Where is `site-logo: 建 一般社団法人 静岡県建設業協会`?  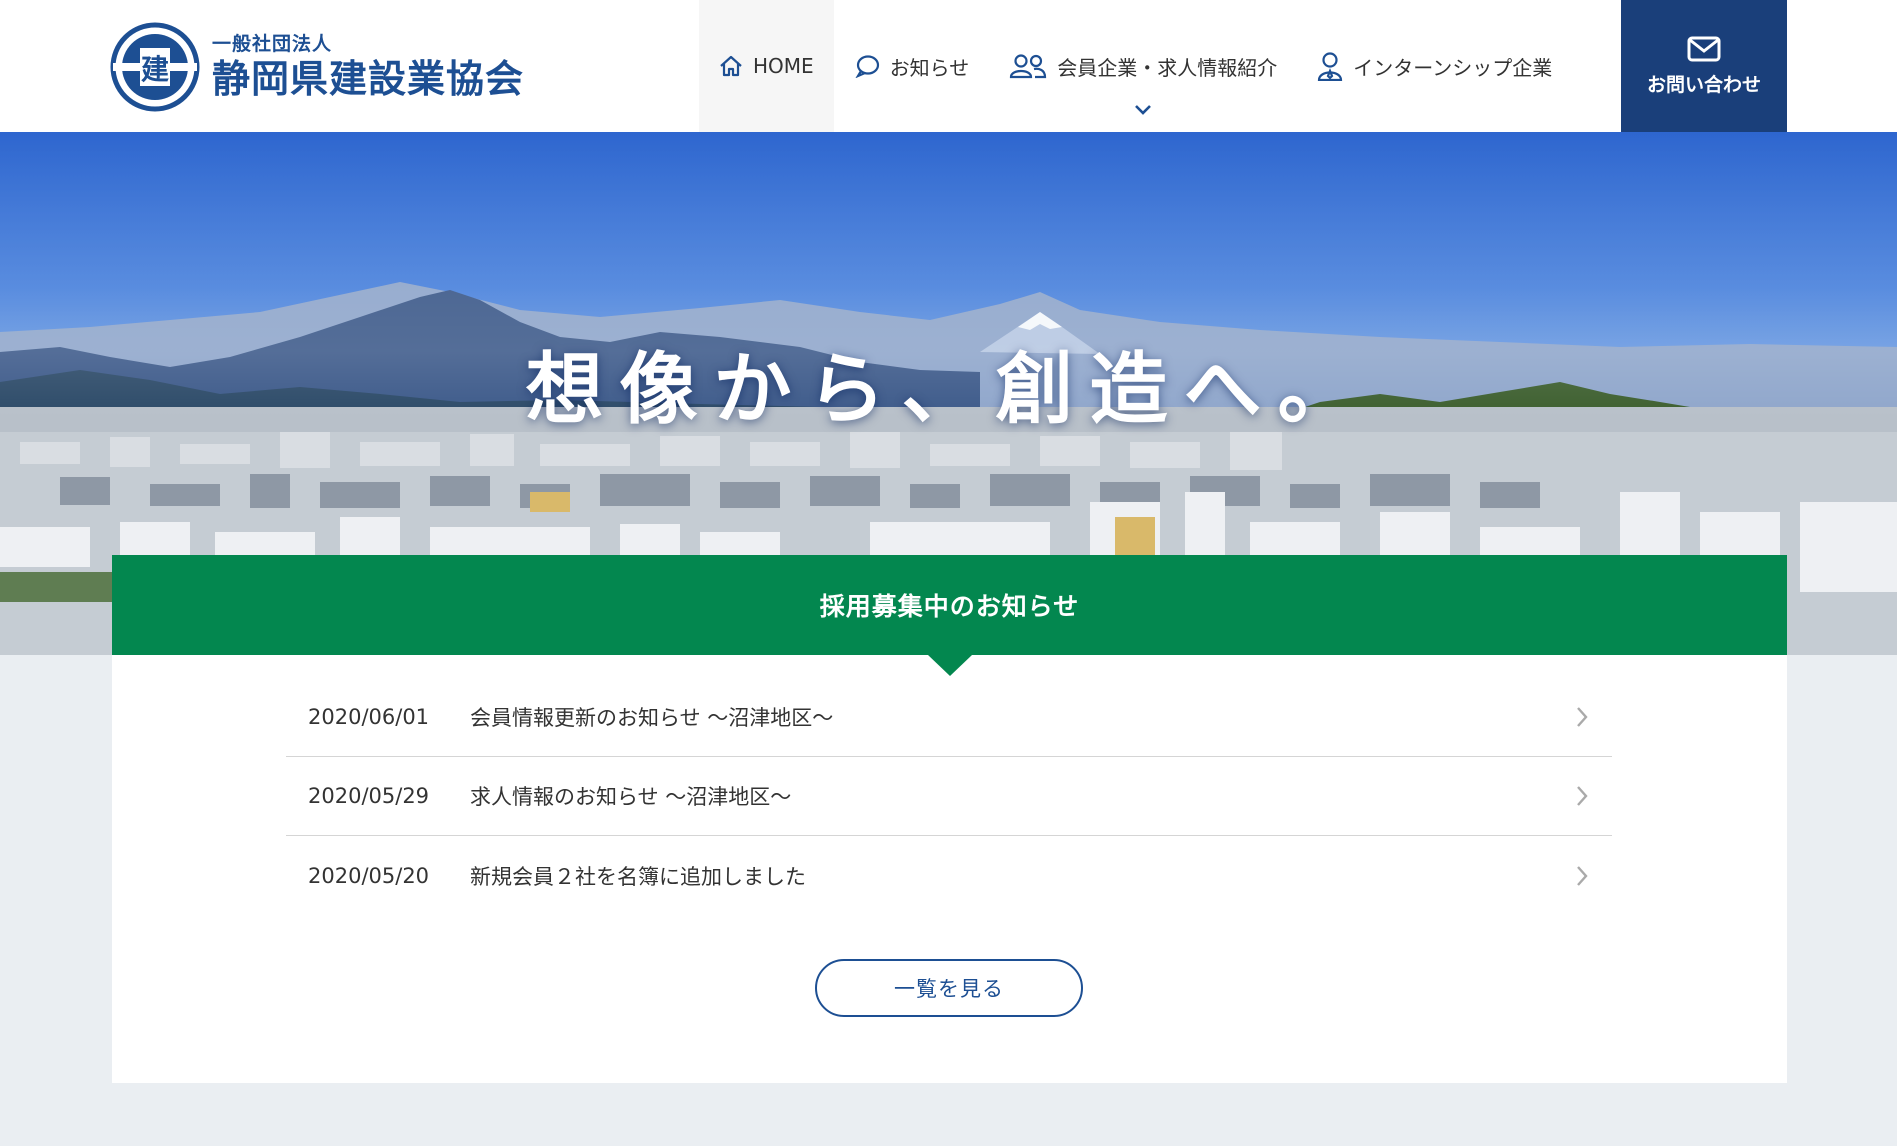 site-logo: 建 一般社団法人 静岡県建設業協会 is located at coordinates (317, 67).